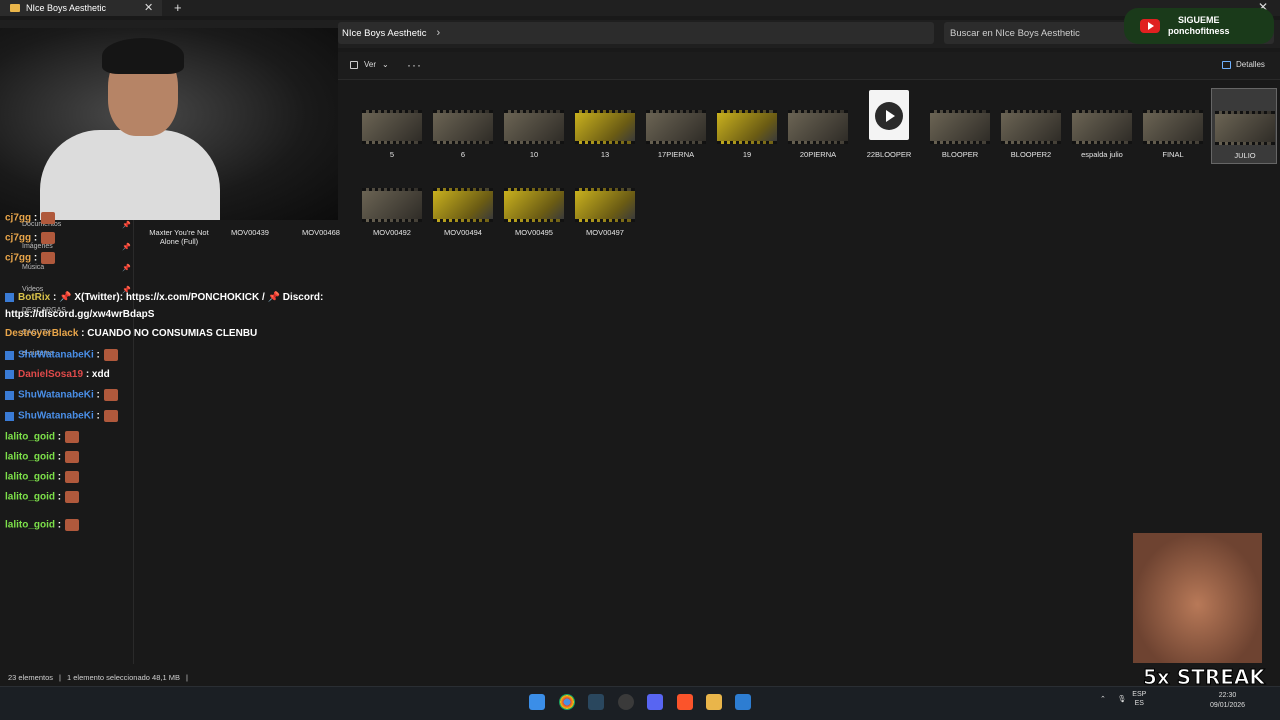  What do you see at coordinates (685, 702) in the screenshot?
I see `brave-icon` at bounding box center [685, 702].